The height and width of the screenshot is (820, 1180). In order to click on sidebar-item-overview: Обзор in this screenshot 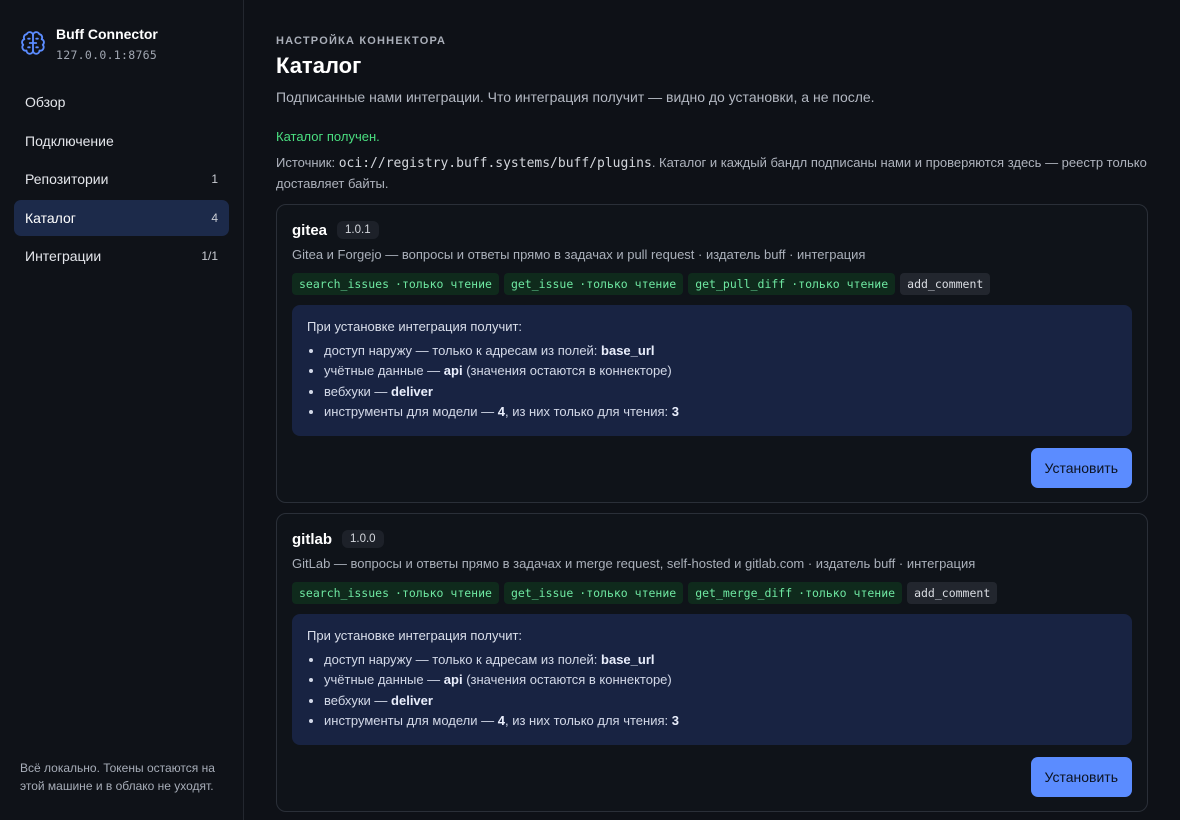, I will do `click(121, 102)`.